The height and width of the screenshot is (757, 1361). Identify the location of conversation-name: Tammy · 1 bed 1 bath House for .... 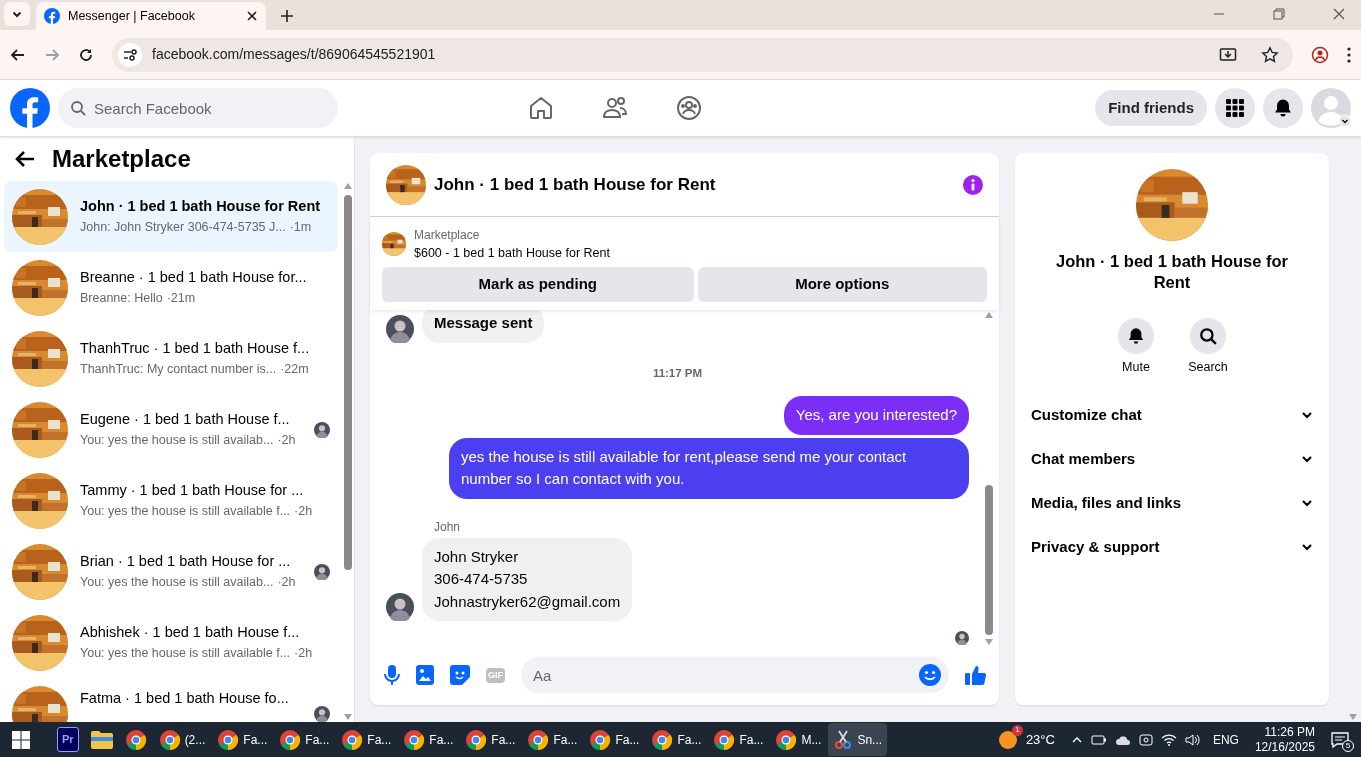
(192, 491).